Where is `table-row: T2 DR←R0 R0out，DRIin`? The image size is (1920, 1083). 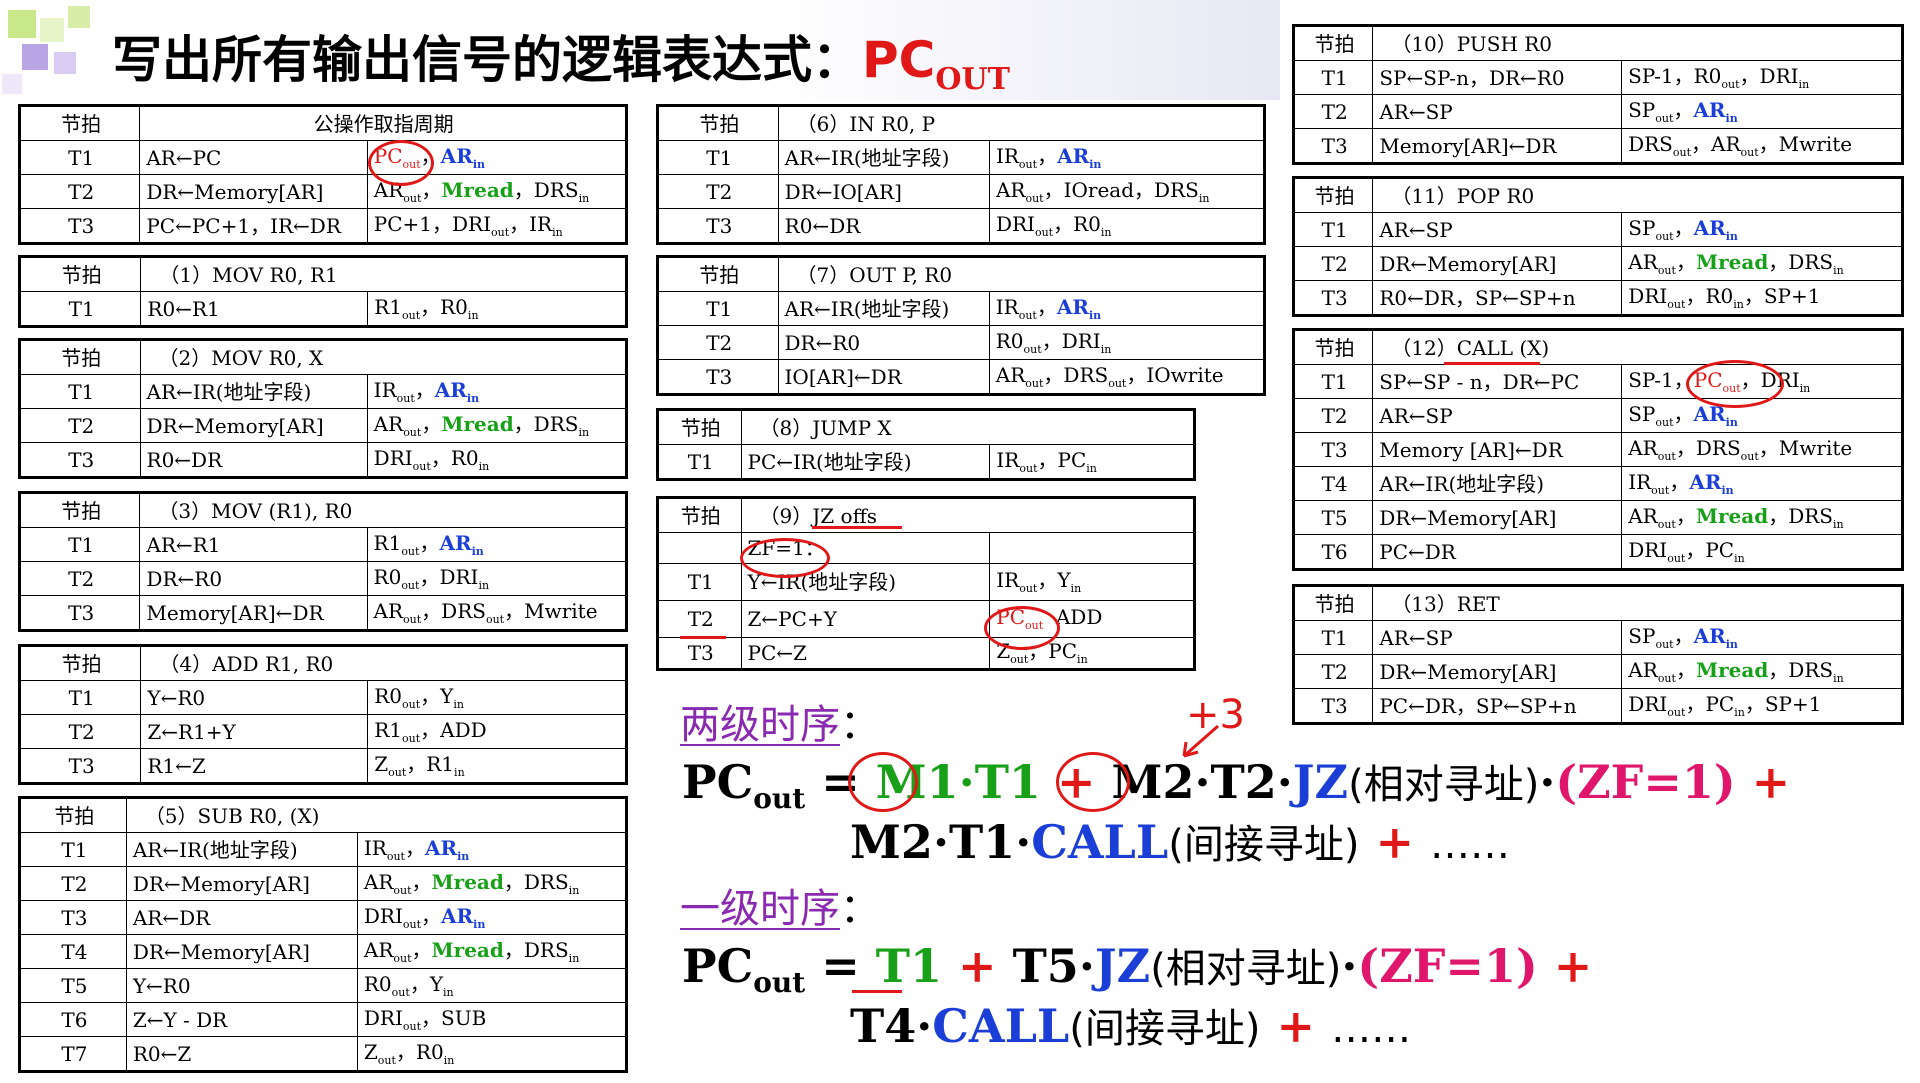
table-row: T2 DR←R0 R0out，DRIin is located at coordinates (961, 342).